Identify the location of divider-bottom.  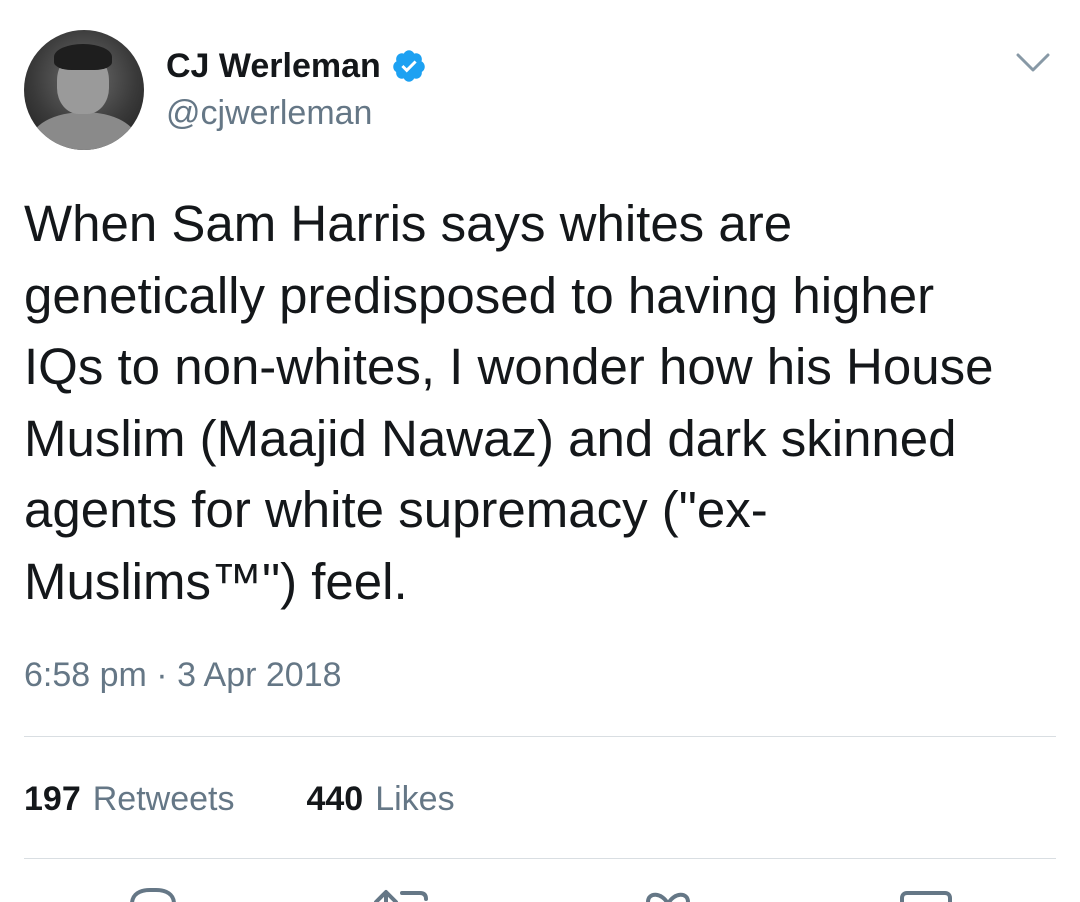
(540, 858).